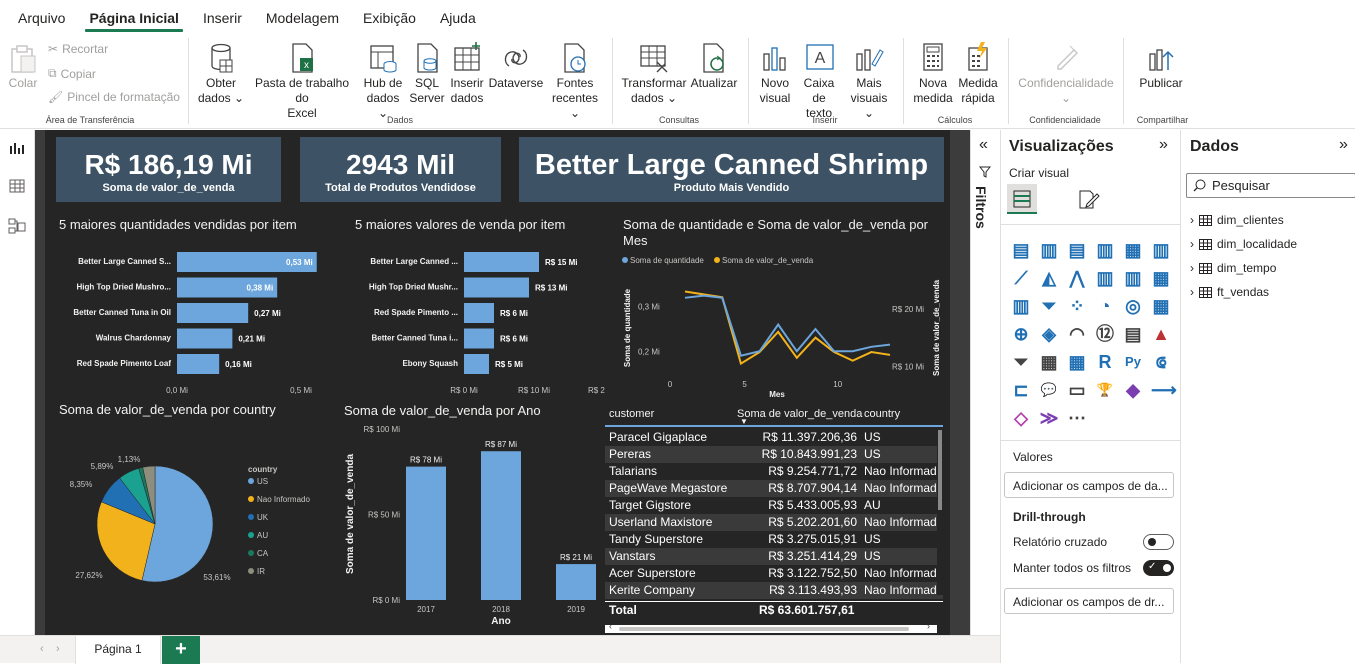 The width and height of the screenshot is (1355, 664). Describe the element at coordinates (133, 22) in the screenshot. I see `menu-pagina-inicial: Página Inicial` at that location.